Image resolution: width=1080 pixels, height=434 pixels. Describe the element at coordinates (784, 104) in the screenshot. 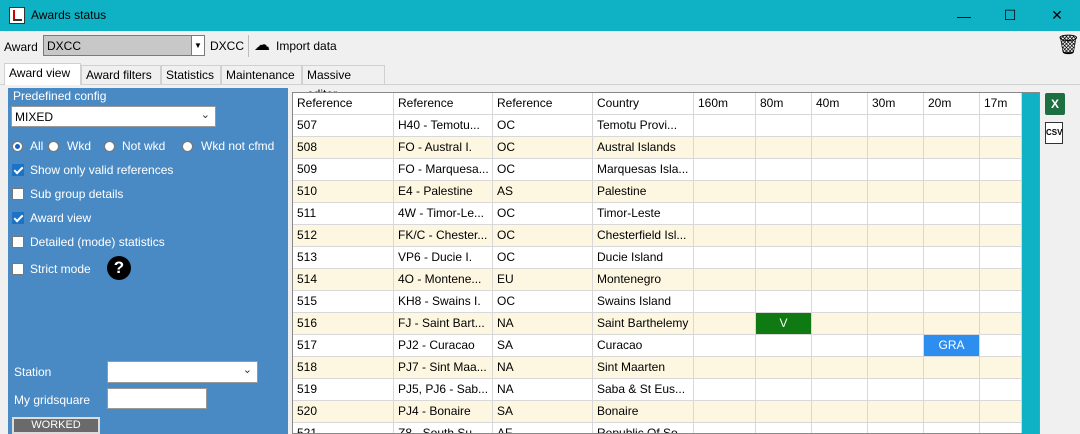

I see `column-header: 80m` at that location.